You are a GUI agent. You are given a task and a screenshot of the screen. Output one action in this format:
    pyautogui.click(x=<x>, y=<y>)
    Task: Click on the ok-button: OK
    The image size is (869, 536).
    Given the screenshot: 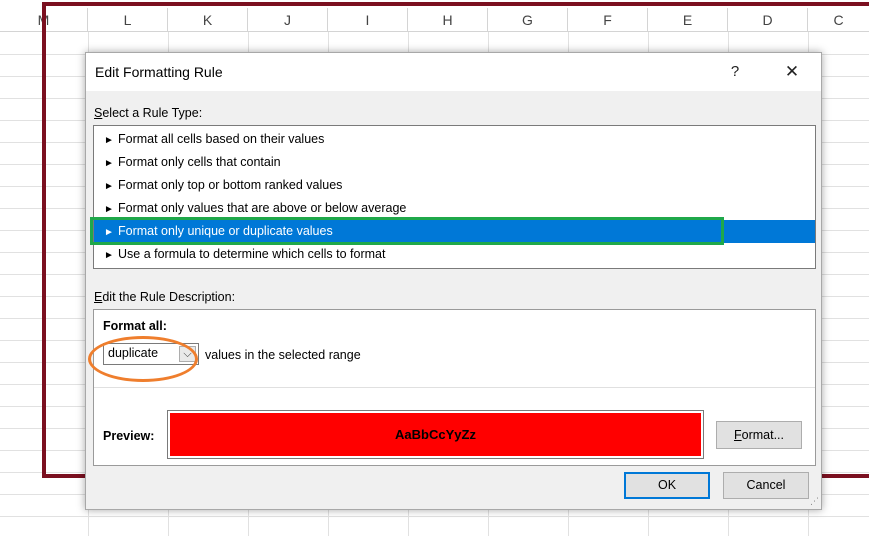 What is the action you would take?
    pyautogui.click(x=667, y=485)
    